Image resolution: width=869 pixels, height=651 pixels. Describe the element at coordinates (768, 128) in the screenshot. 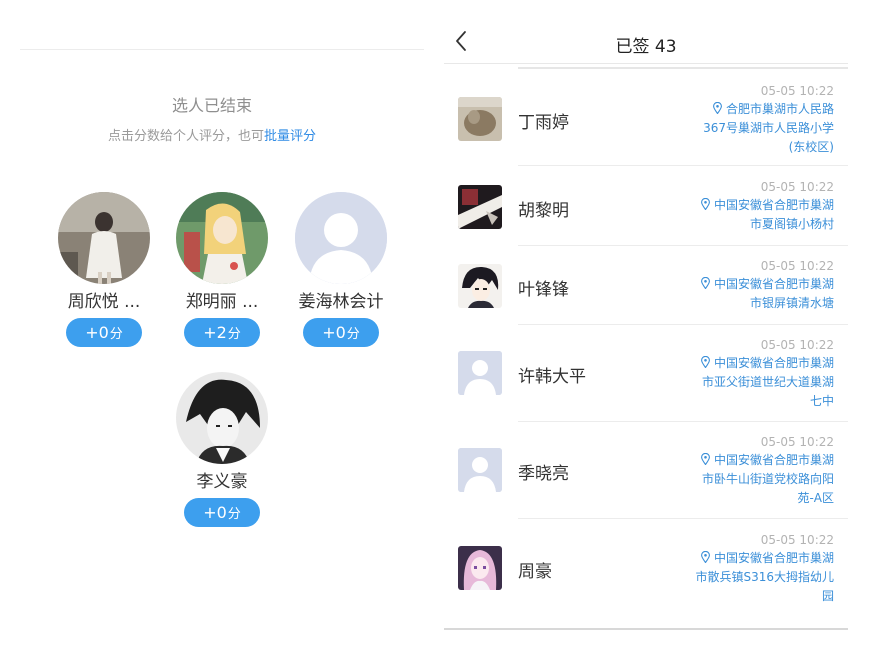

I see `location-line: 367号巢湖市人民路小学` at that location.